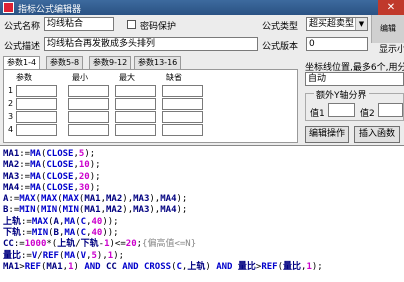 The width and height of the screenshot is (404, 282). Describe the element at coordinates (163, 233) in the screenshot. I see `code-line: 下轨:=MIN(B,MA(C,40));` at that location.